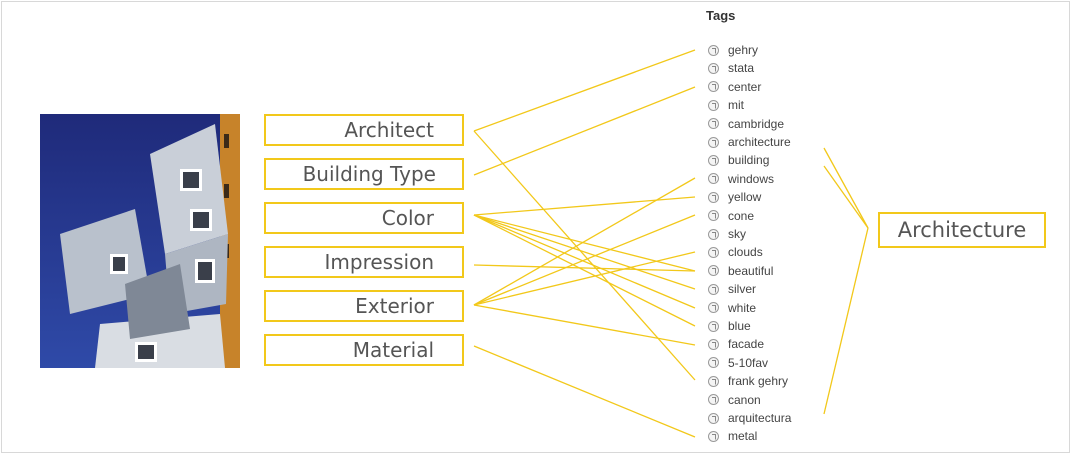 Image resolution: width=1073 pixels, height=456 pixels. I want to click on tag-item: 5-10fav, so click(738, 363).